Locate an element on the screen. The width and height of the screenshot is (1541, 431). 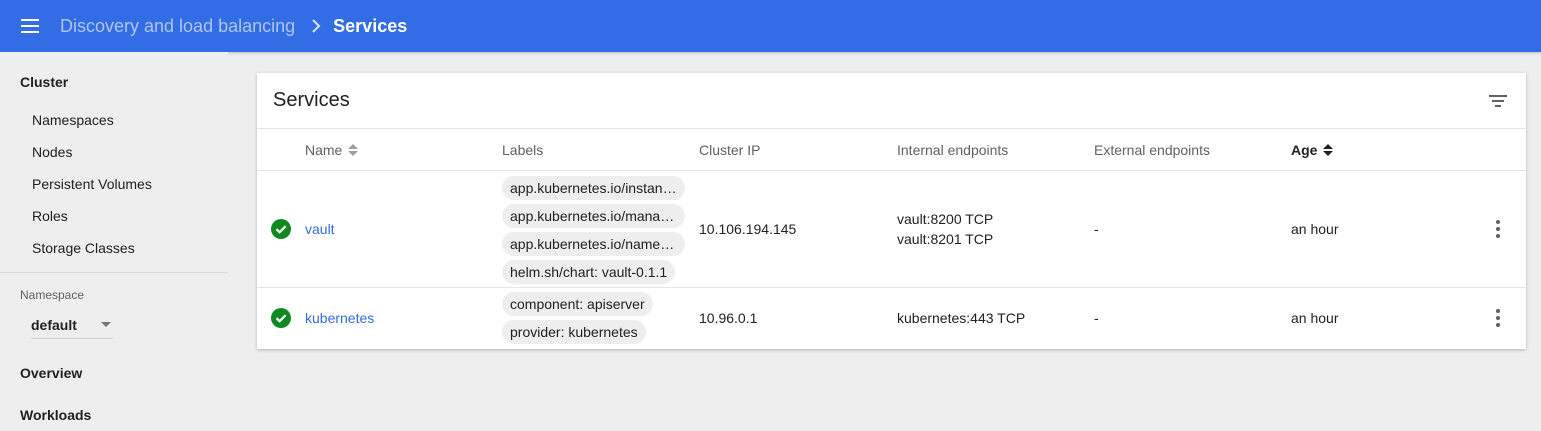
column-header-labels: Labels is located at coordinates (523, 150).